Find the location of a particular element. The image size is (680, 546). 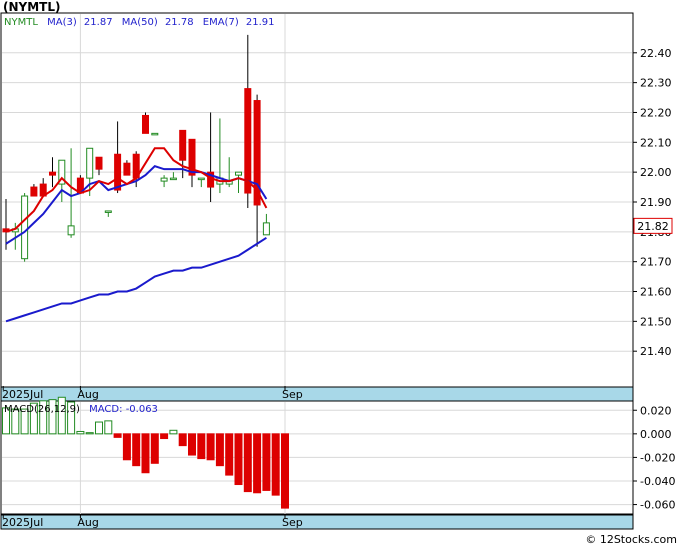

legend-ma50-value: 21.78 is located at coordinates (179, 22).